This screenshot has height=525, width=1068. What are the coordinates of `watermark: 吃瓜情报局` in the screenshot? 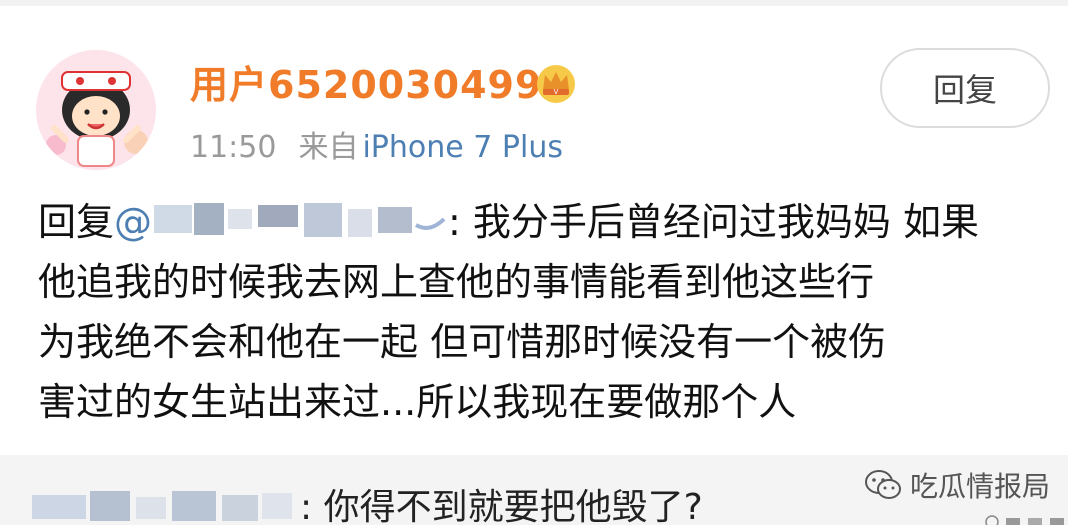 It's located at (957, 485).